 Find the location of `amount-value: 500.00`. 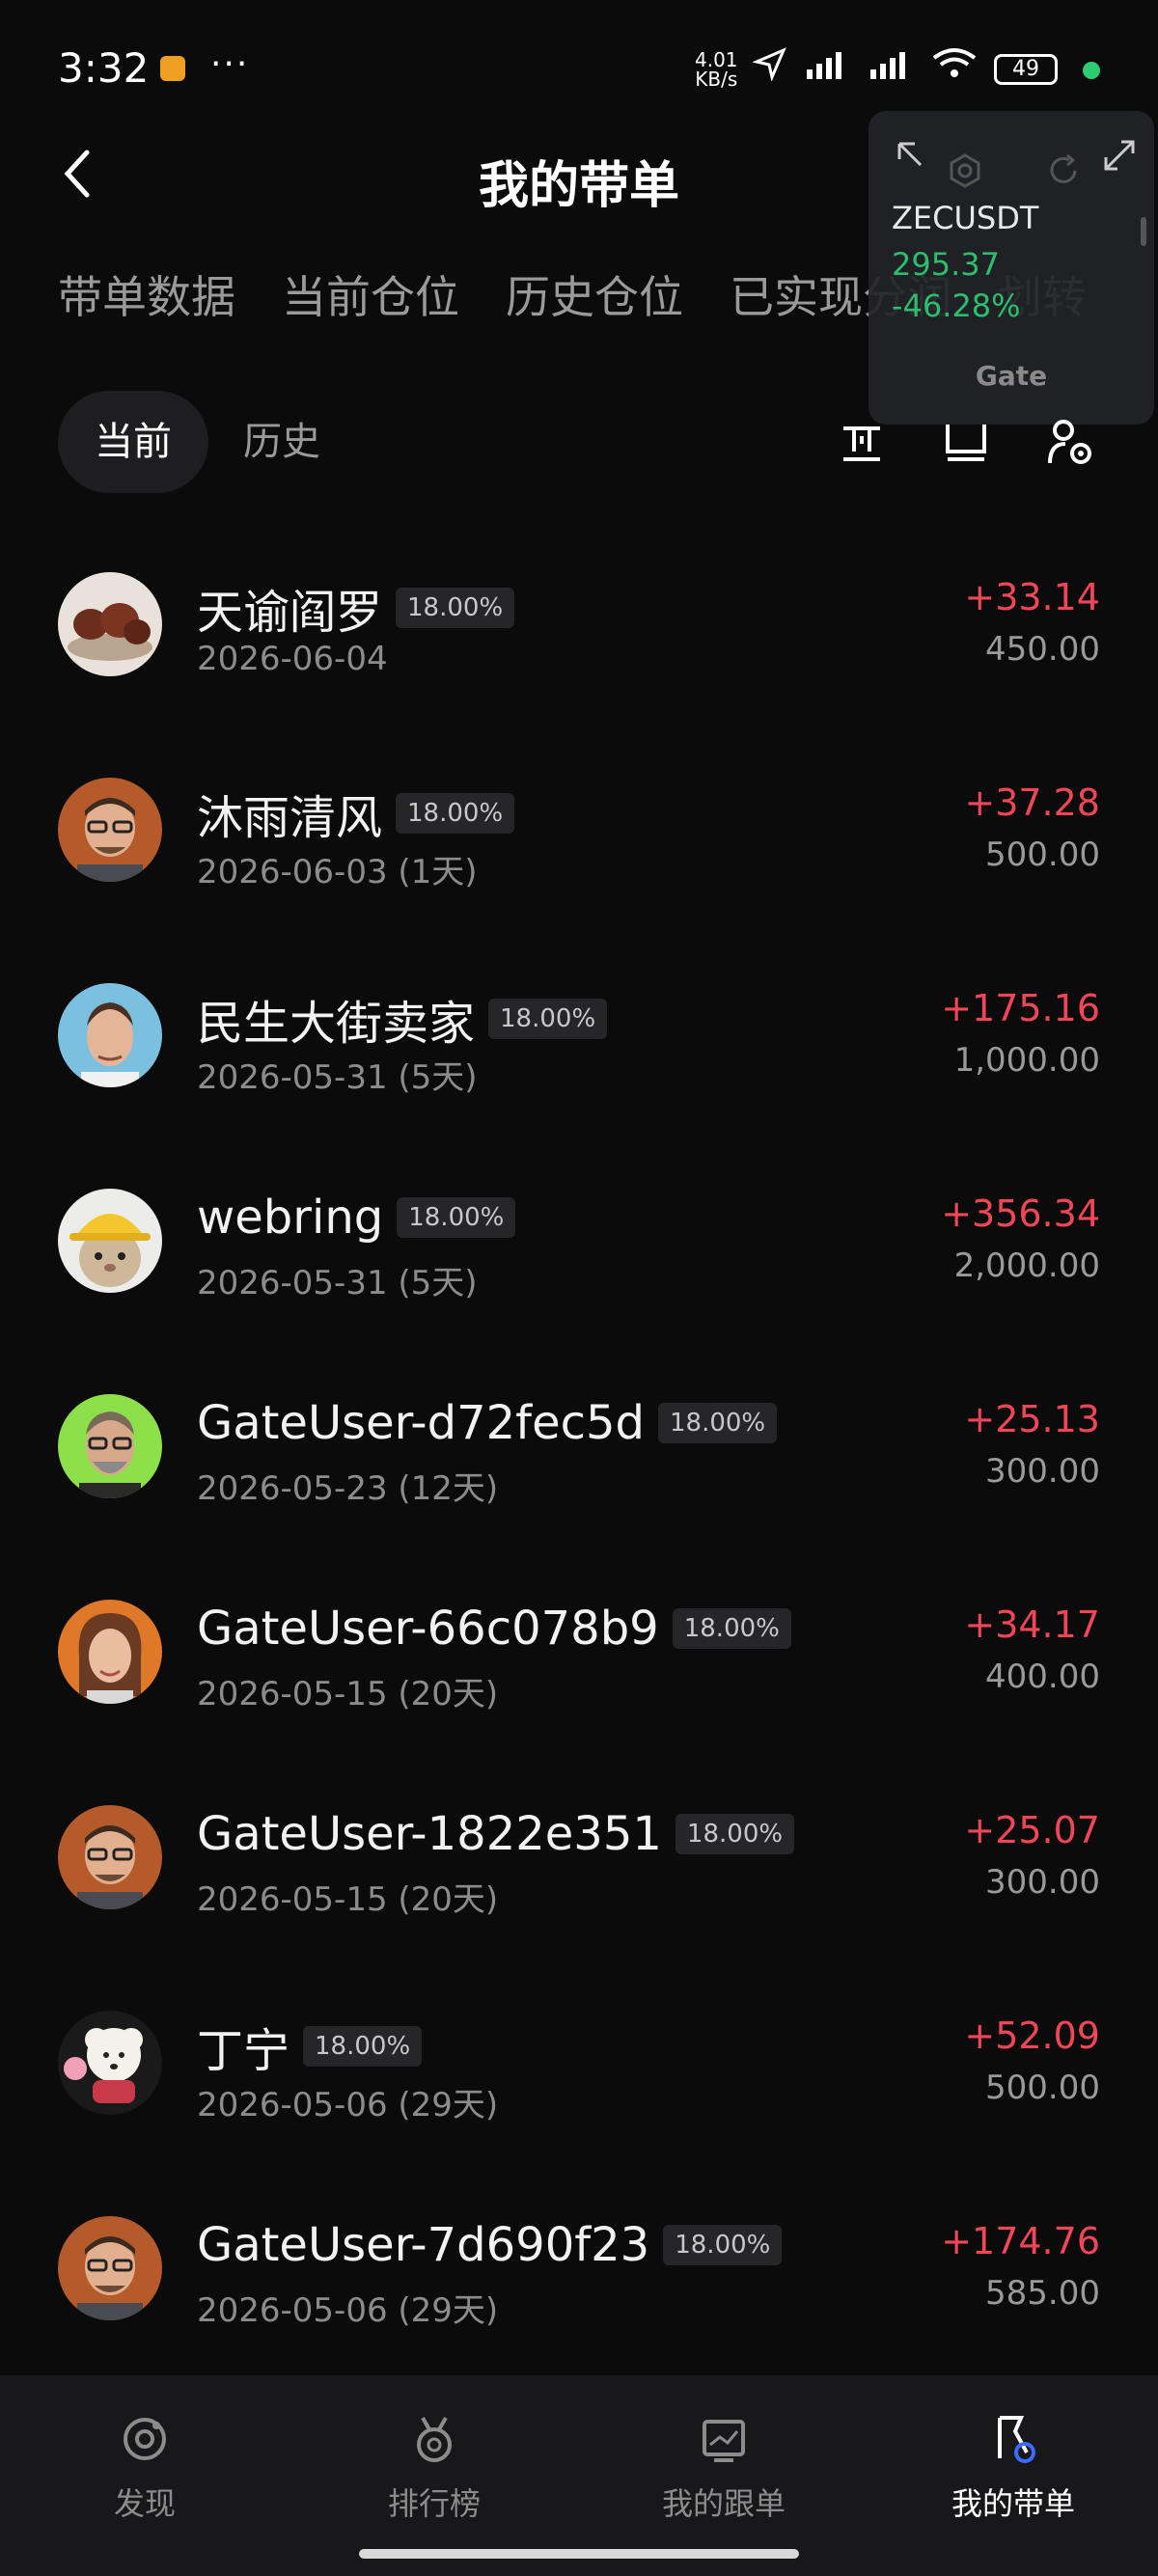

amount-value: 500.00 is located at coordinates (1042, 2088).